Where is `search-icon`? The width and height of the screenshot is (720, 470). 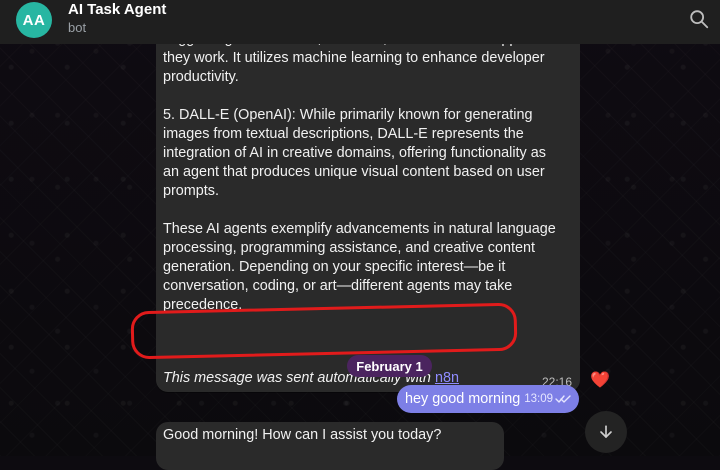 search-icon is located at coordinates (699, 19).